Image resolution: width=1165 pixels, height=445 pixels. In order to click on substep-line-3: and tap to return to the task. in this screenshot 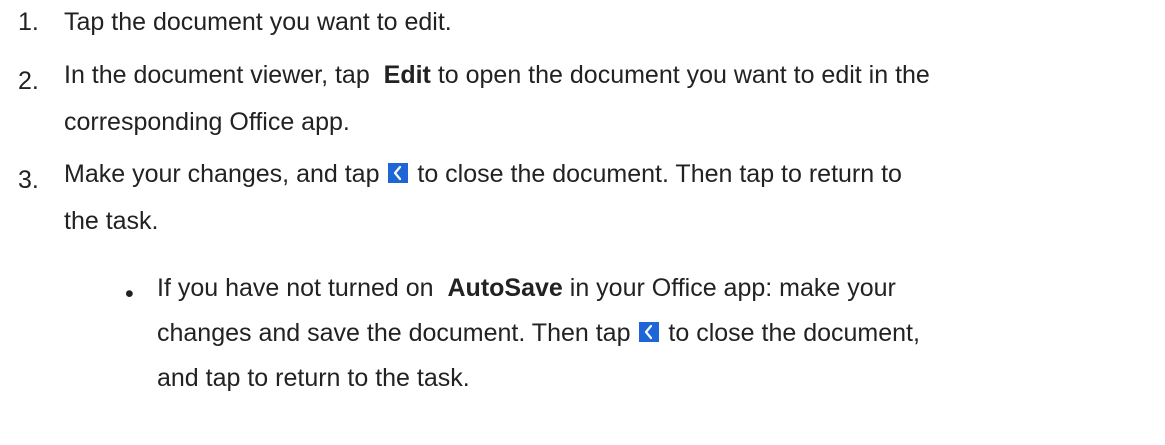, I will do `click(313, 378)`.